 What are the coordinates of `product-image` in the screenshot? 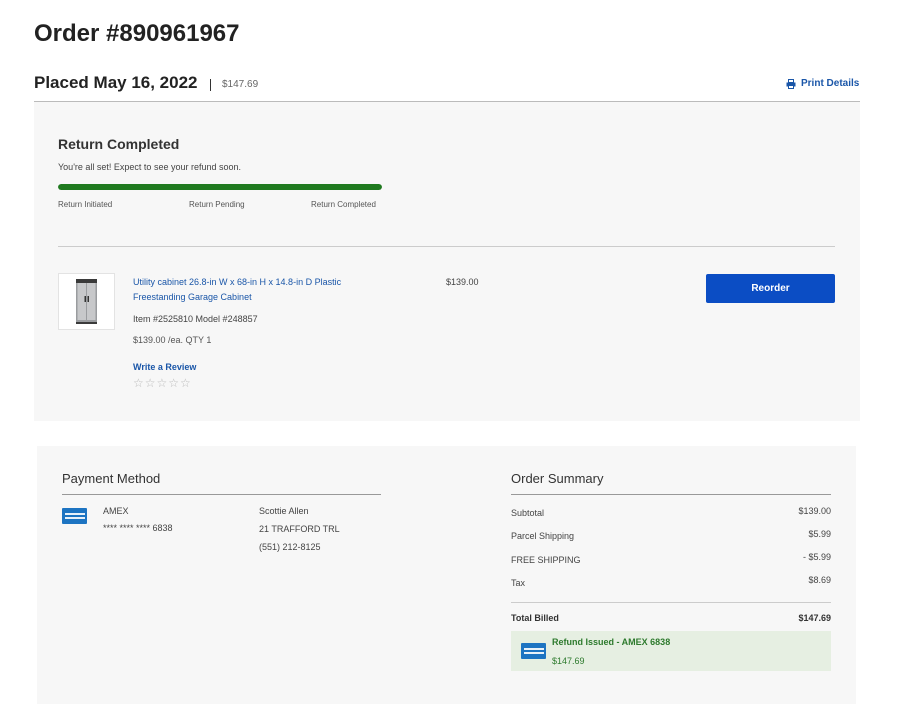 It's located at (86, 301).